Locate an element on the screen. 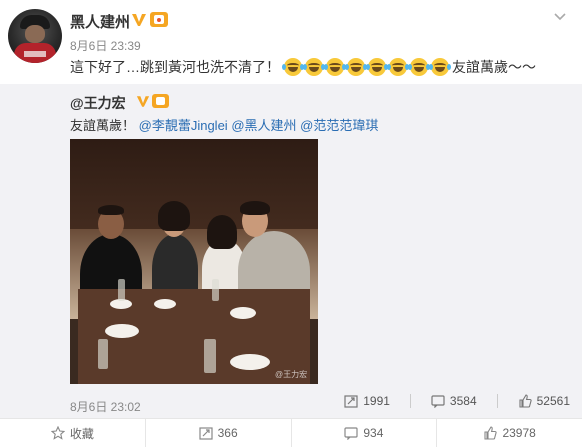 The image size is (582, 447). photo-watermark: @王力宏 is located at coordinates (291, 374).